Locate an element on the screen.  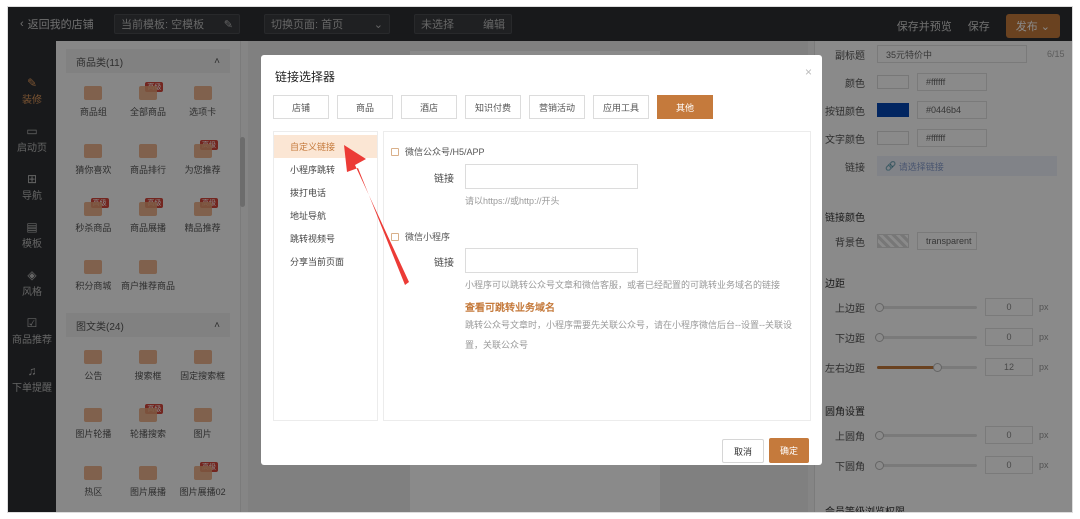
official-hint: 跳转公众号文章时，小程序需要先关联公众号，请在小程序微信后台--设置--关联设 is located at coordinates (628, 325).